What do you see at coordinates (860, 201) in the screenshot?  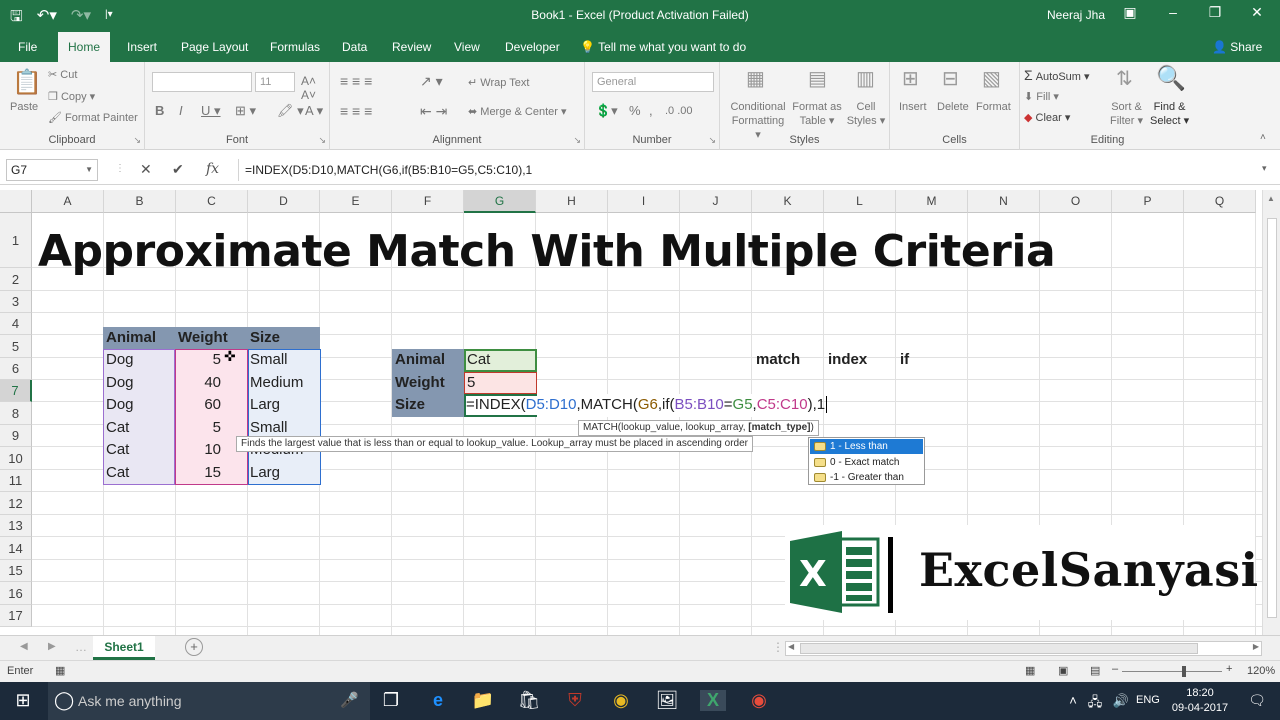 I see `column-header-l: L` at bounding box center [860, 201].